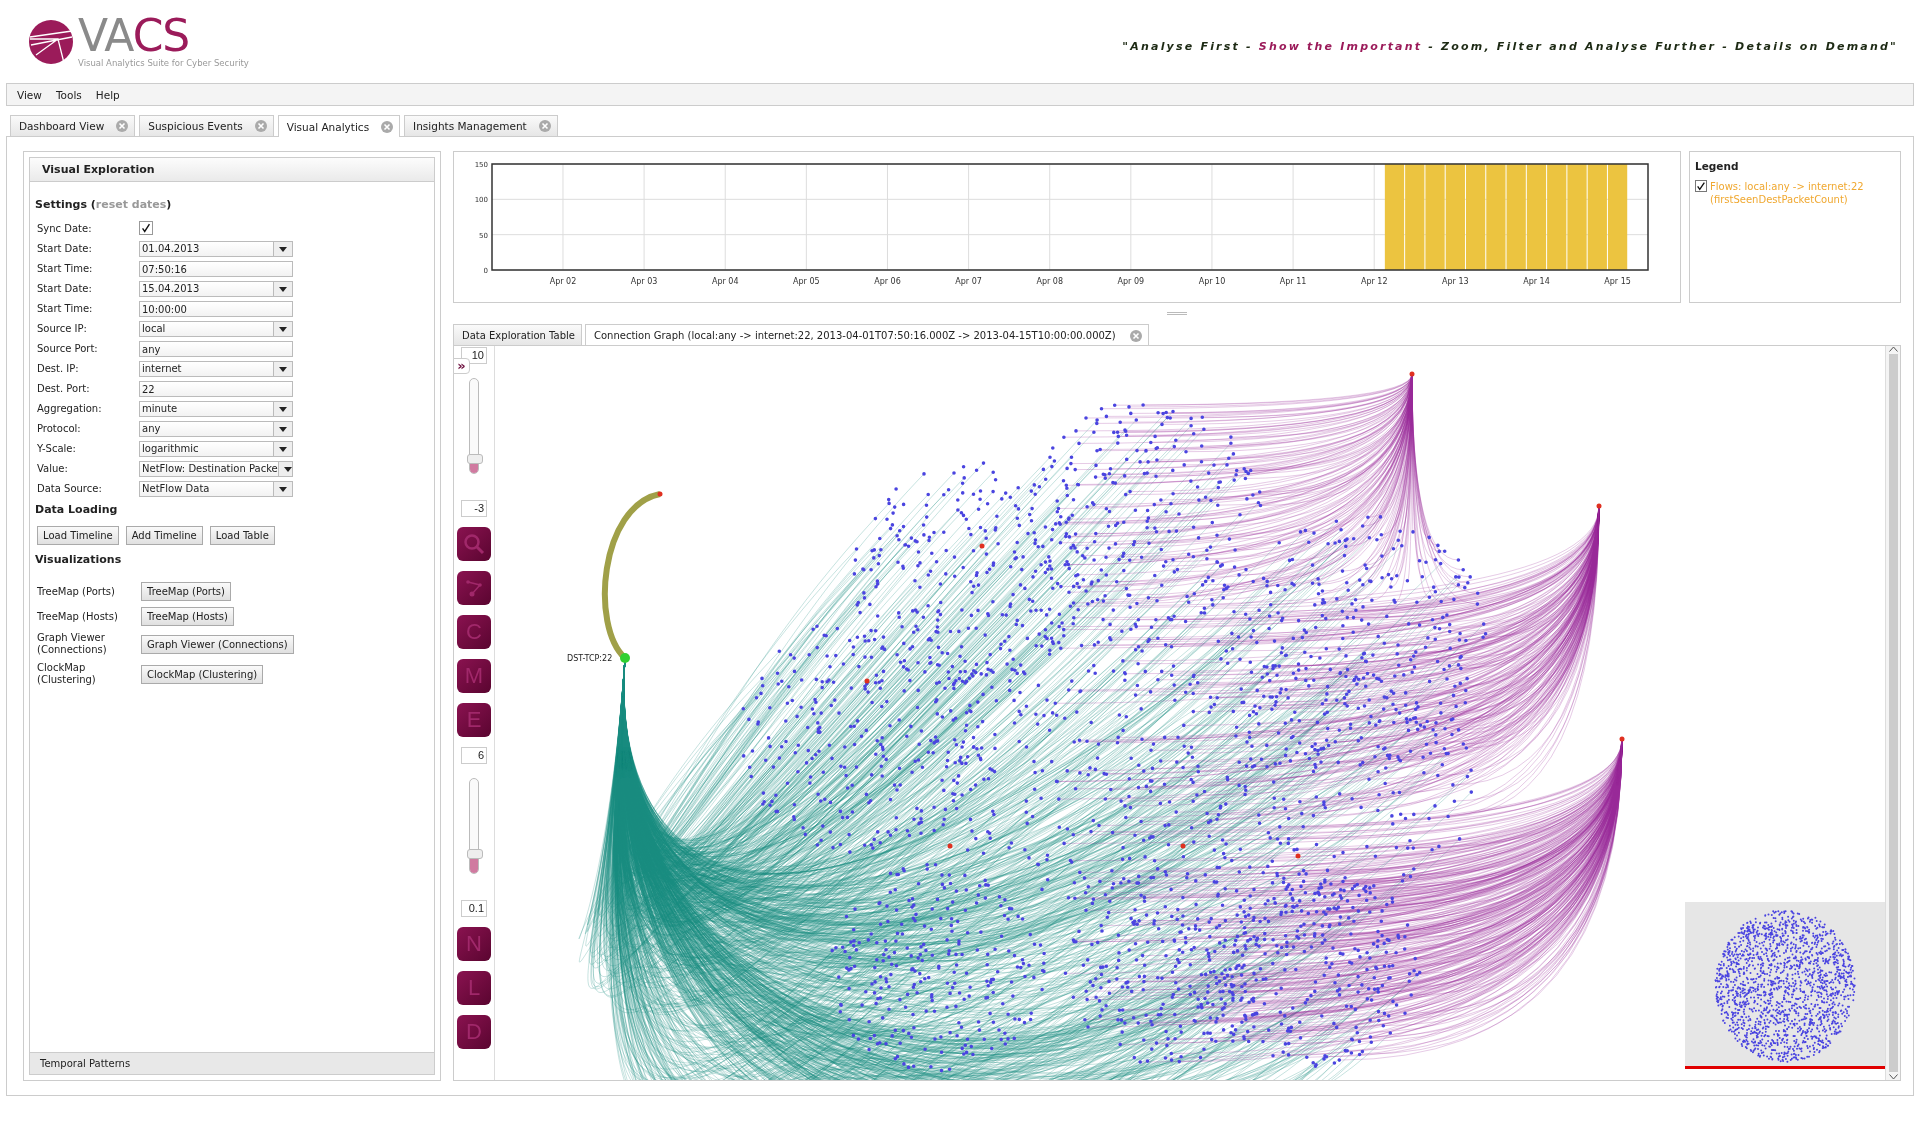 This screenshot has width=1920, height=1122. Describe the element at coordinates (134, 36) in the screenshot. I see `app-name: VACS` at that location.